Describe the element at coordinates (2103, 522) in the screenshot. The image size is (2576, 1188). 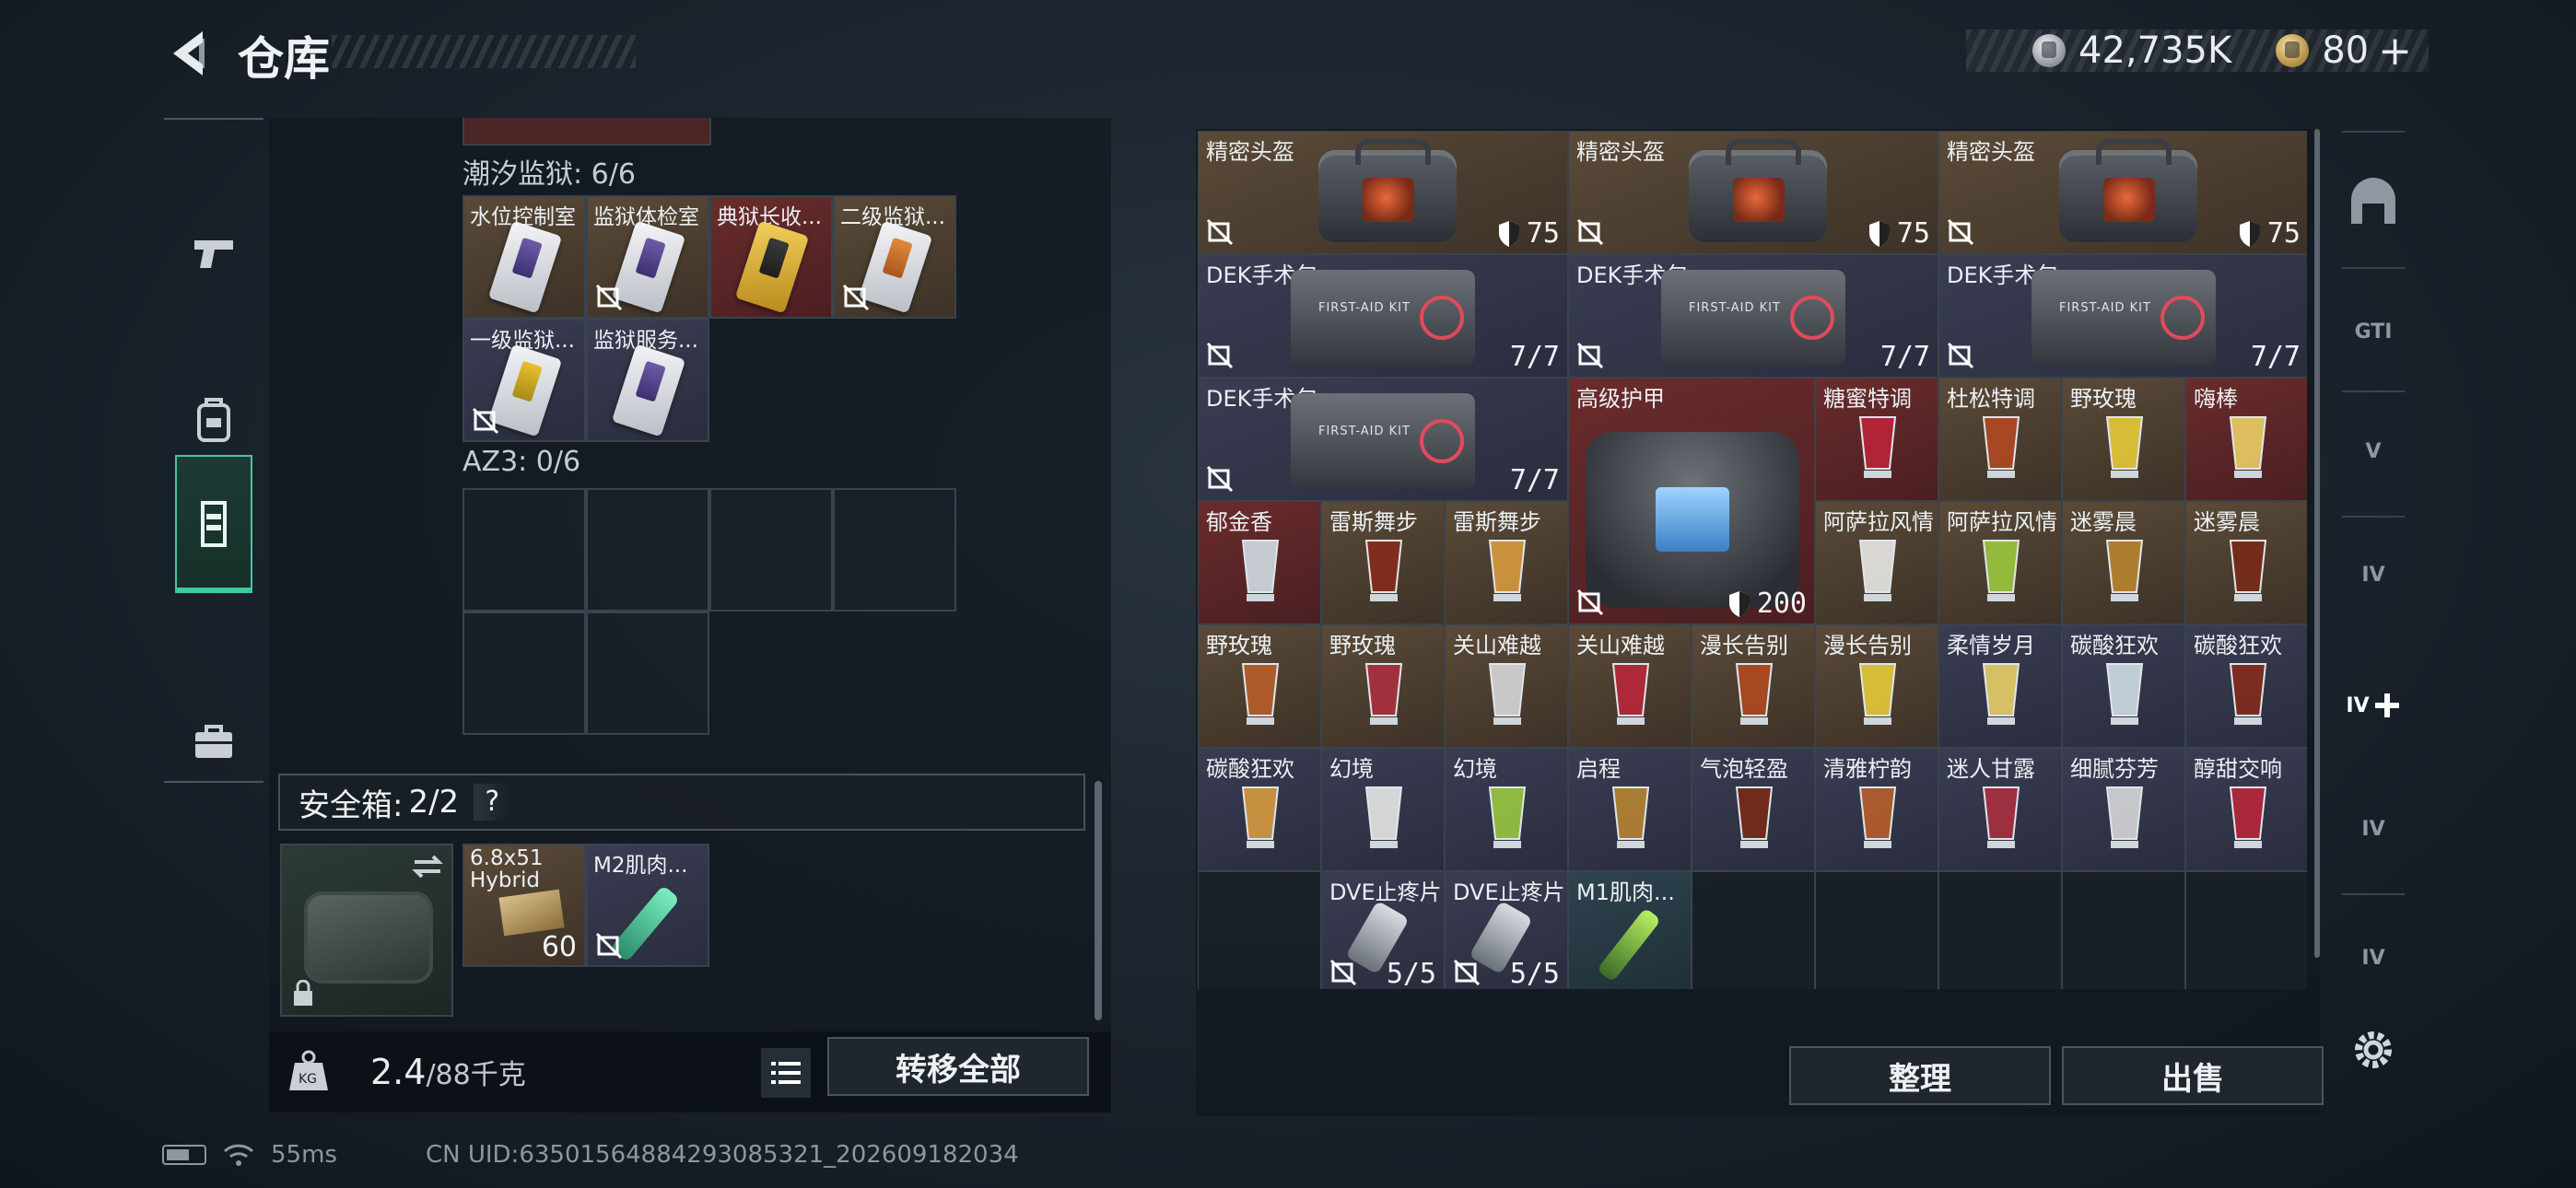
I see `item-name: 迷雾晨` at that location.